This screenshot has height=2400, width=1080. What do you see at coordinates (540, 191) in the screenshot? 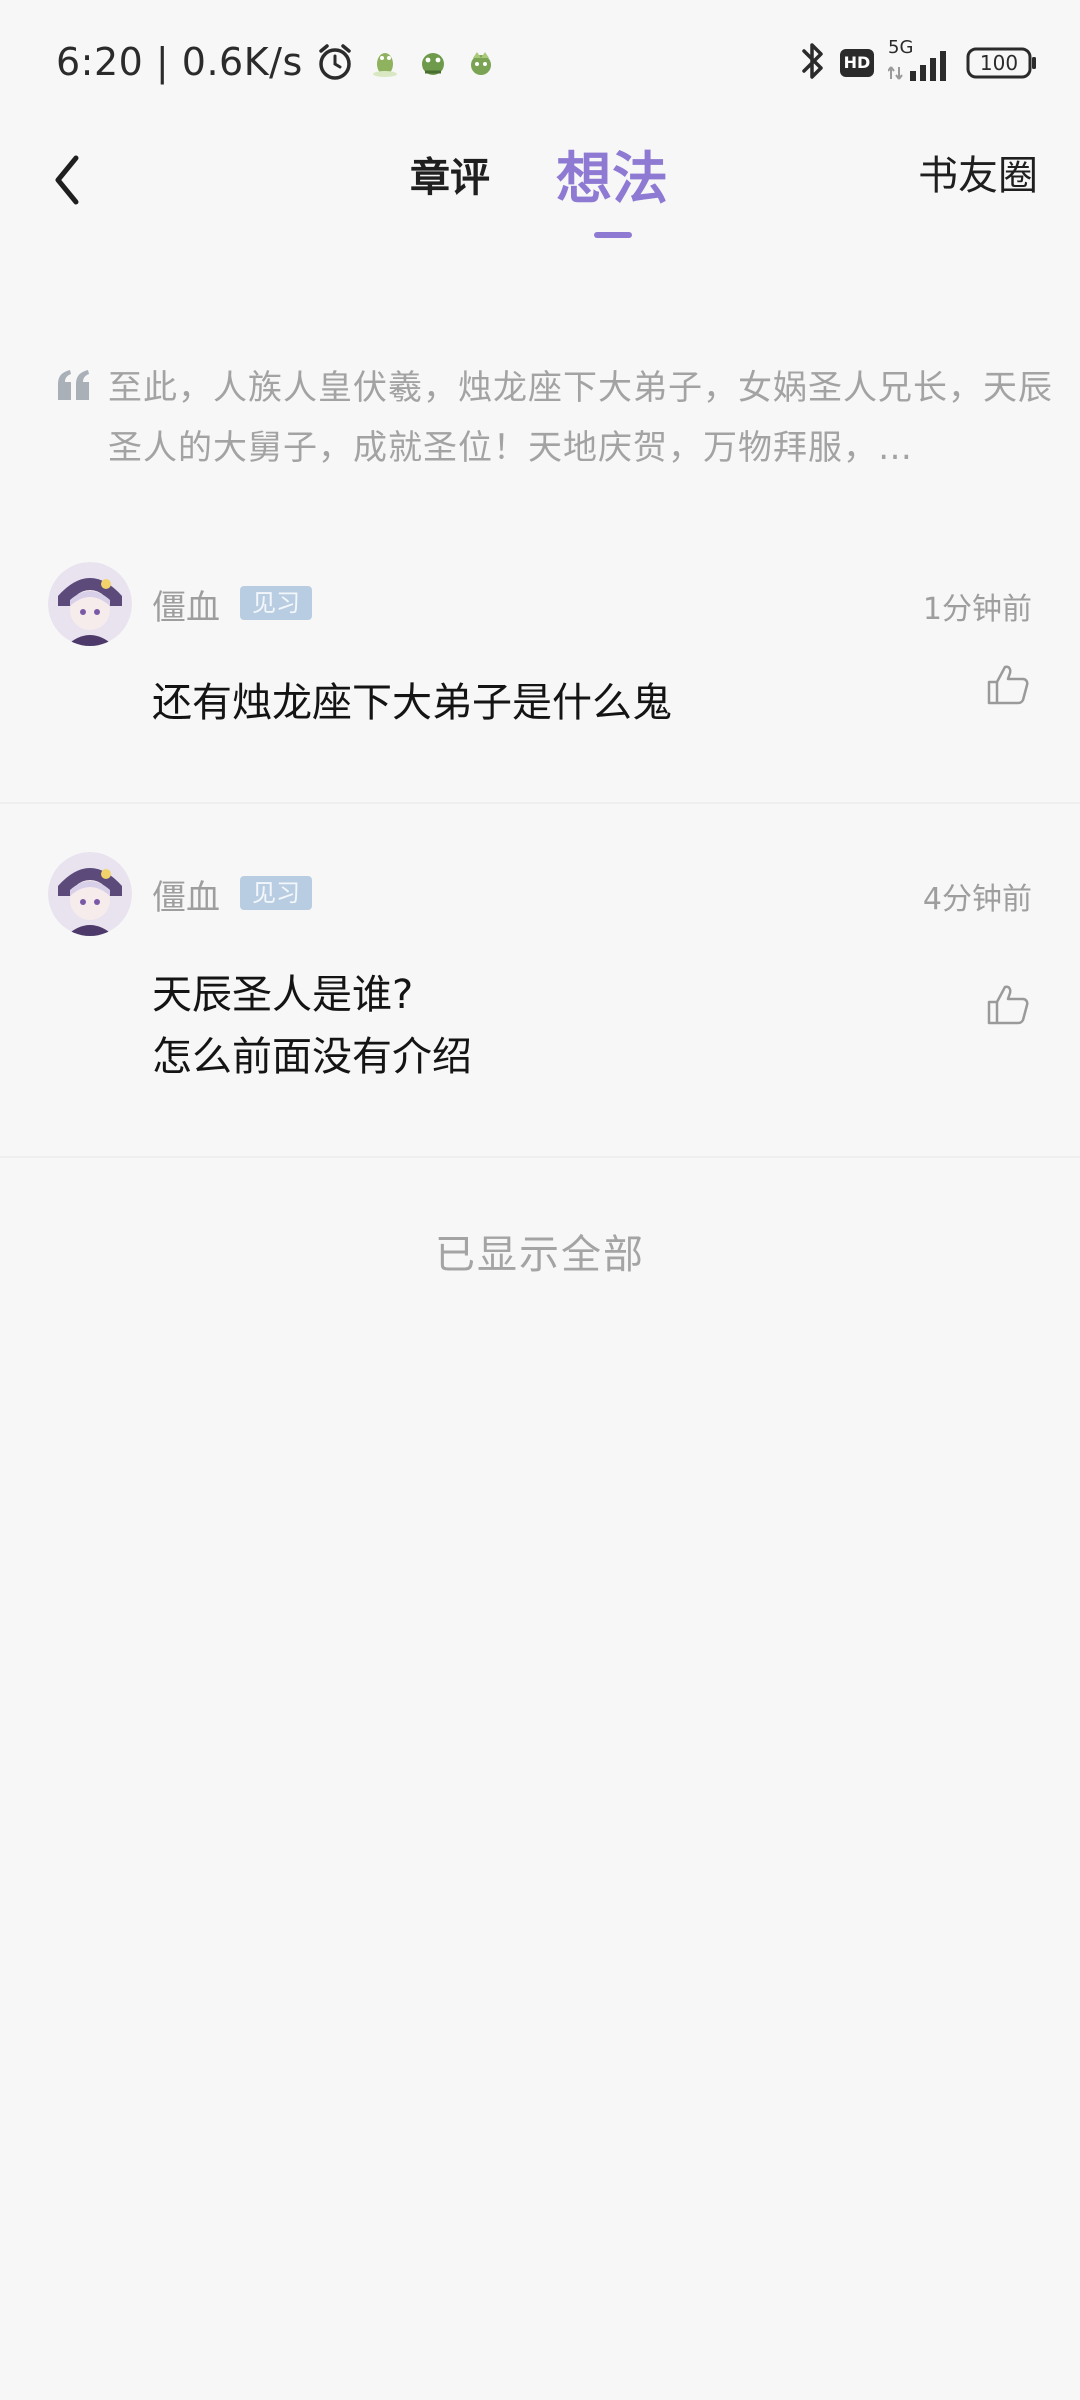
I see `header: 章评 想法 书友圈` at bounding box center [540, 191].